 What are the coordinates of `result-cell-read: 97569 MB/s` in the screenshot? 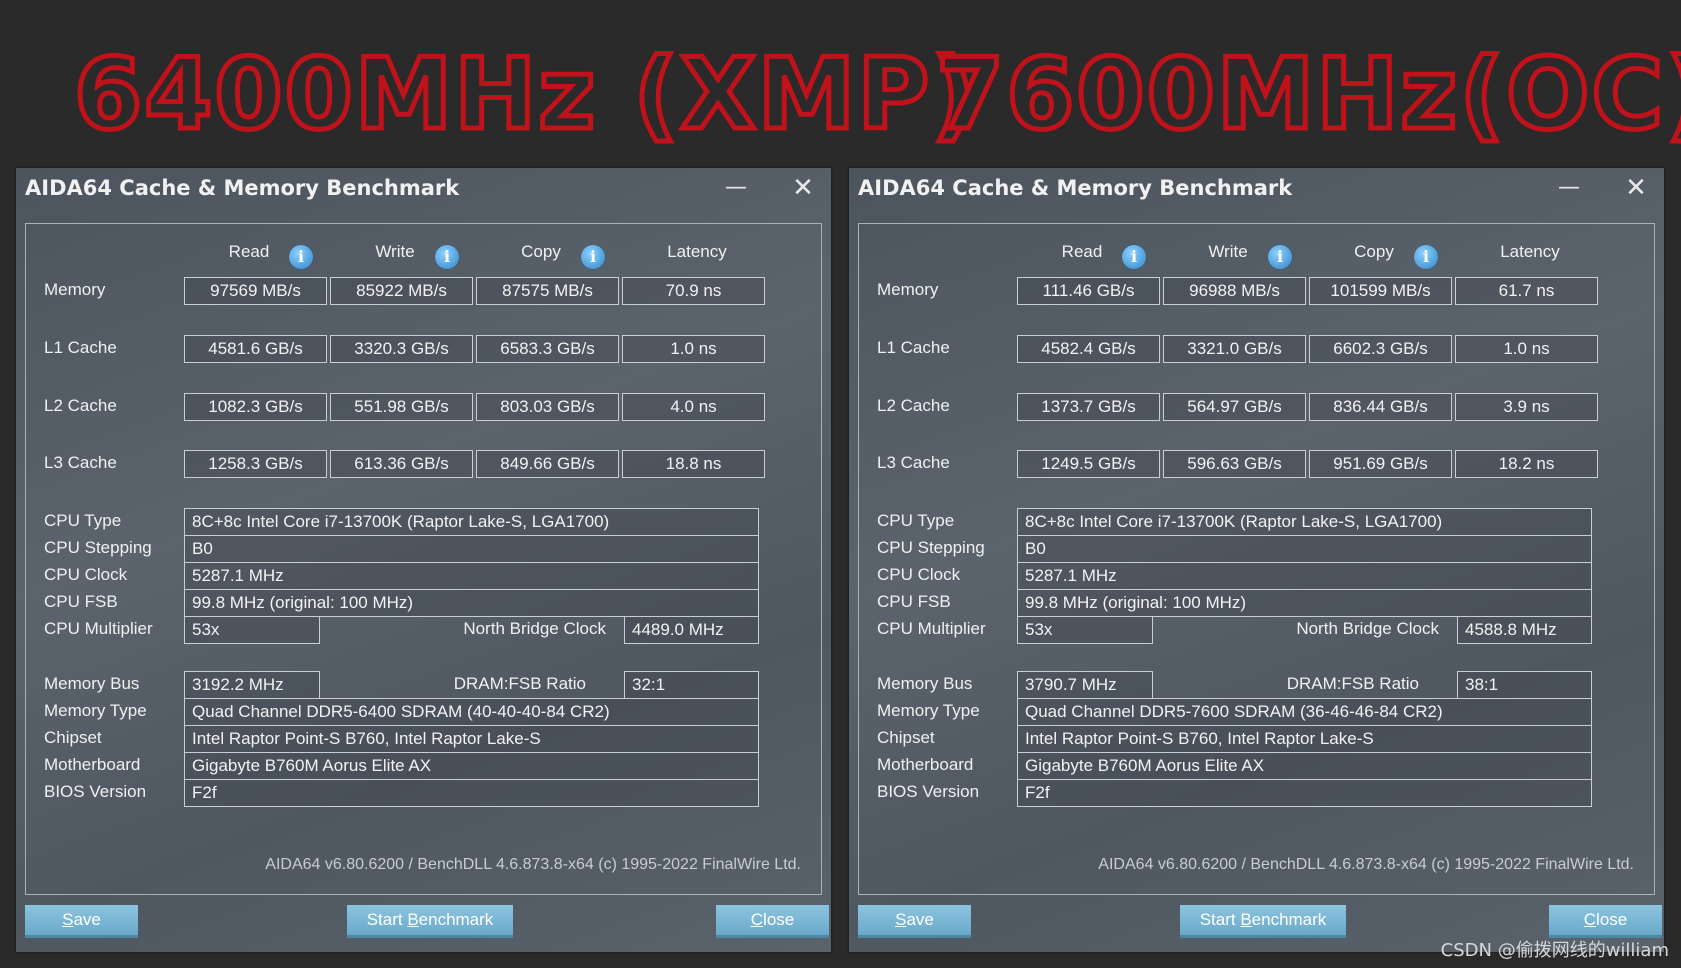 It's located at (255, 291).